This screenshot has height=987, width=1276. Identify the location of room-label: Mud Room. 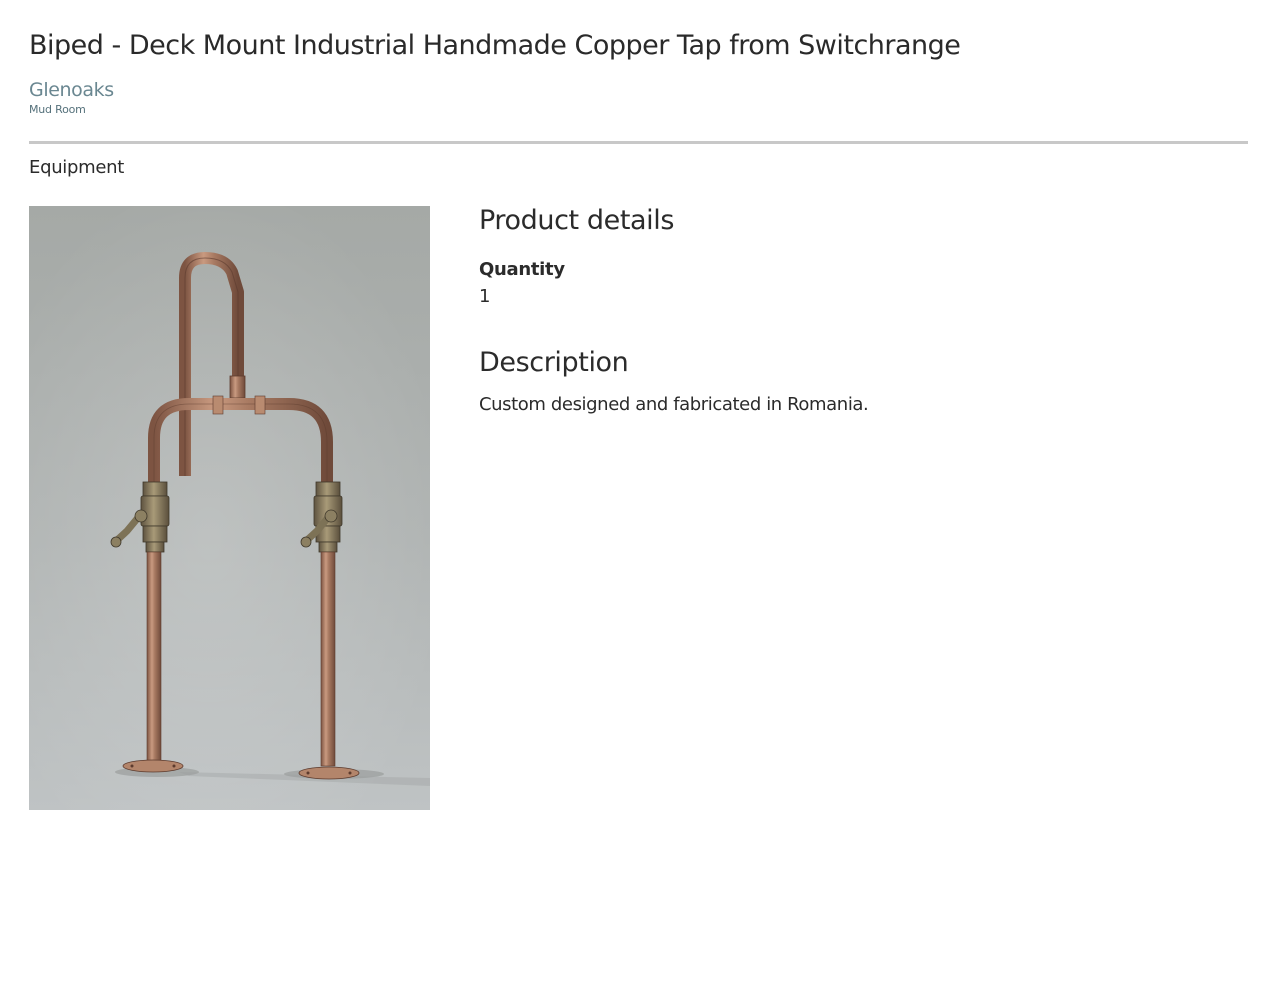
(57, 109).